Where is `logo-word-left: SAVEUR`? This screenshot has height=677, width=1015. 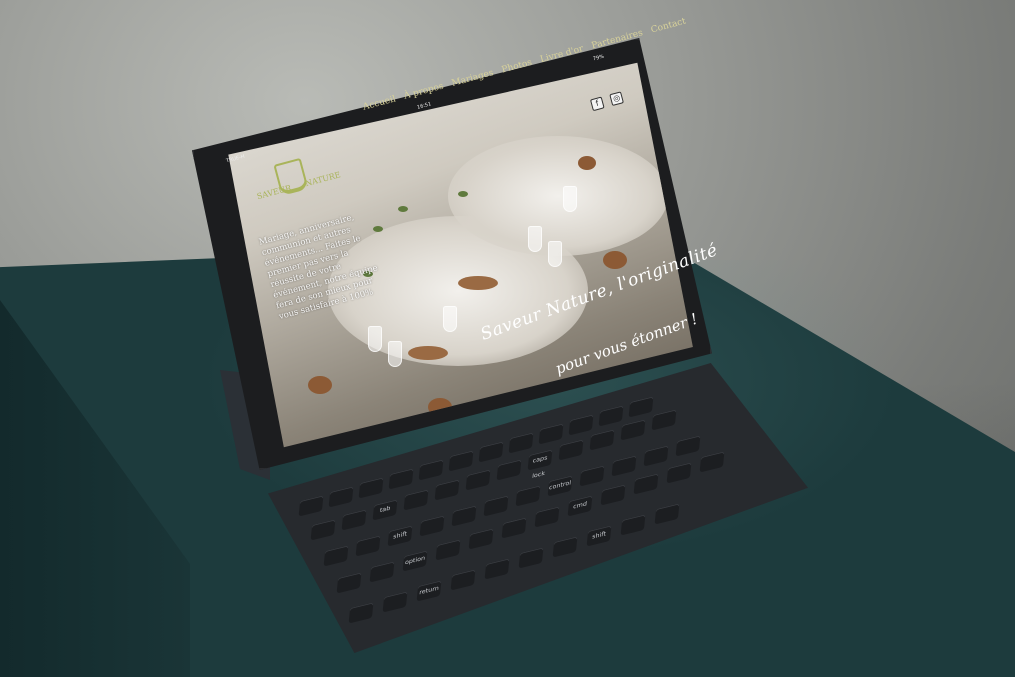
logo-word-left: SAVEUR is located at coordinates (274, 192).